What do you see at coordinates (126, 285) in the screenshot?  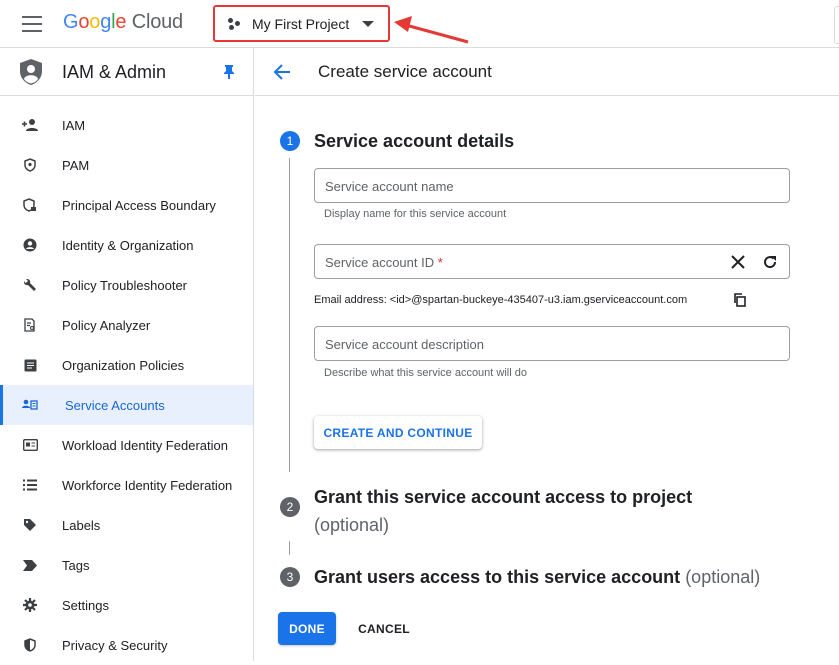 I see `sidebar-item-policy-troubleshooter: Policy Troubleshooter` at bounding box center [126, 285].